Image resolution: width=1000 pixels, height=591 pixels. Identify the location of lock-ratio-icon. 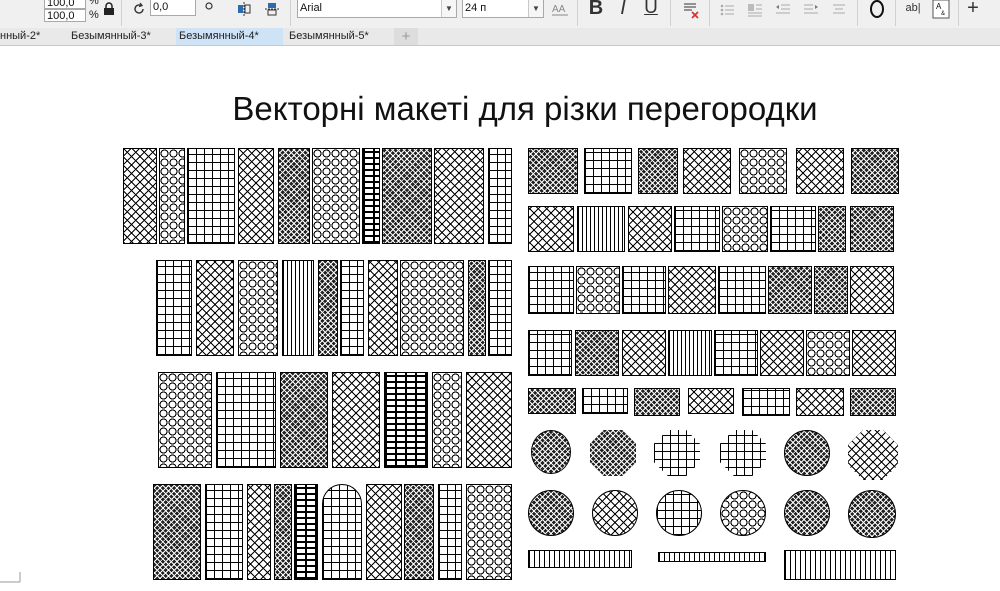
(109, 9).